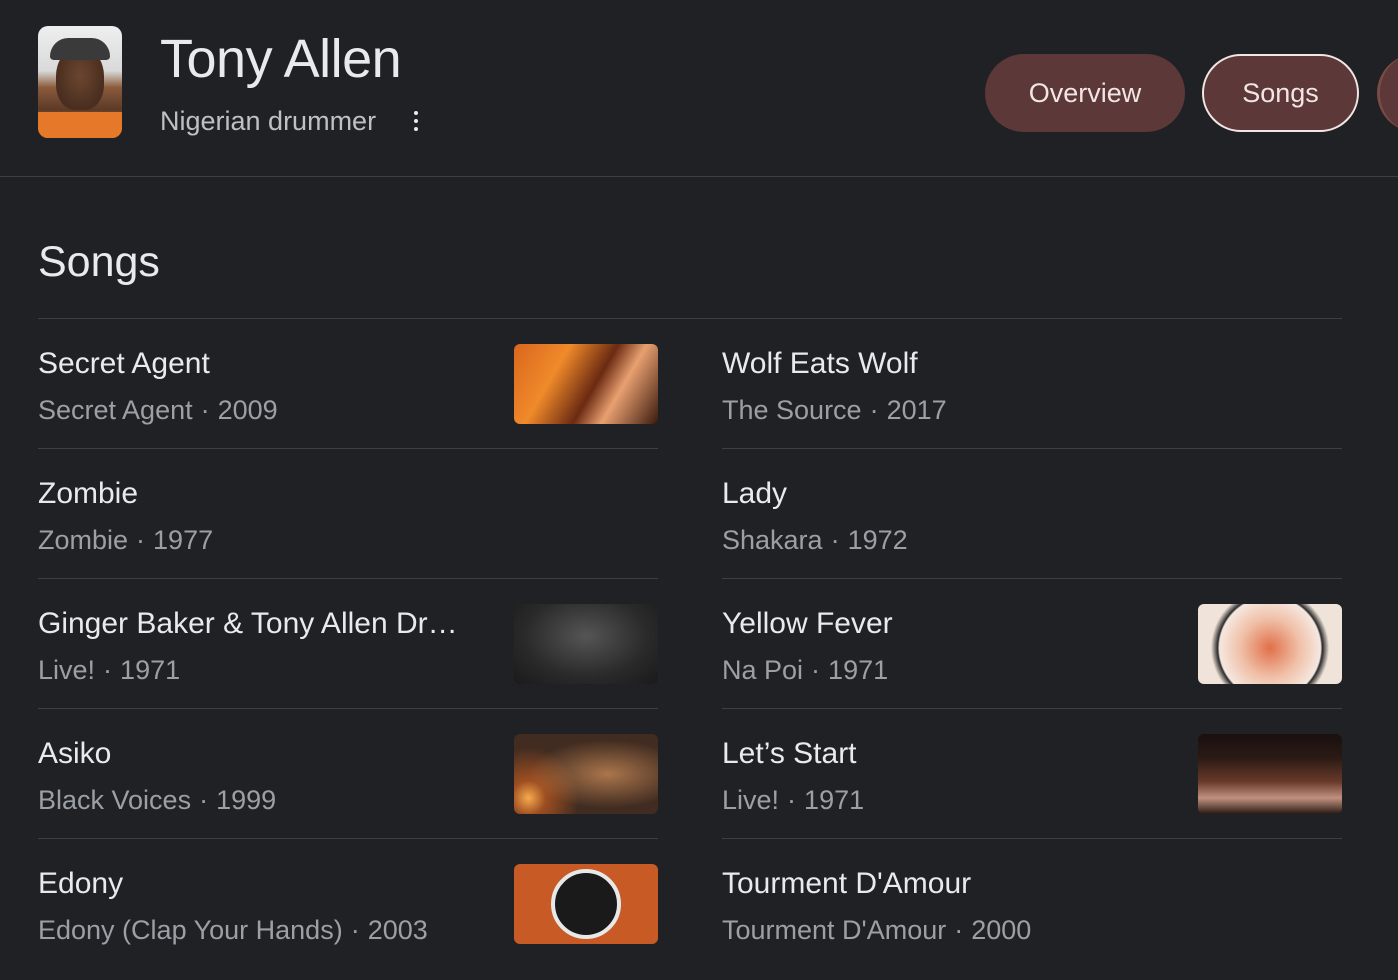  Describe the element at coordinates (820, 363) in the screenshot. I see `song-title: Wolf Eats Wolf` at that location.